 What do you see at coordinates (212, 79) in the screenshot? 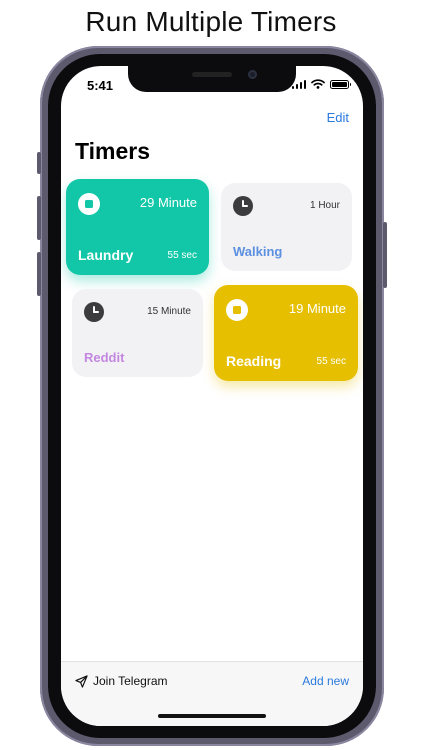
I see `notch` at bounding box center [212, 79].